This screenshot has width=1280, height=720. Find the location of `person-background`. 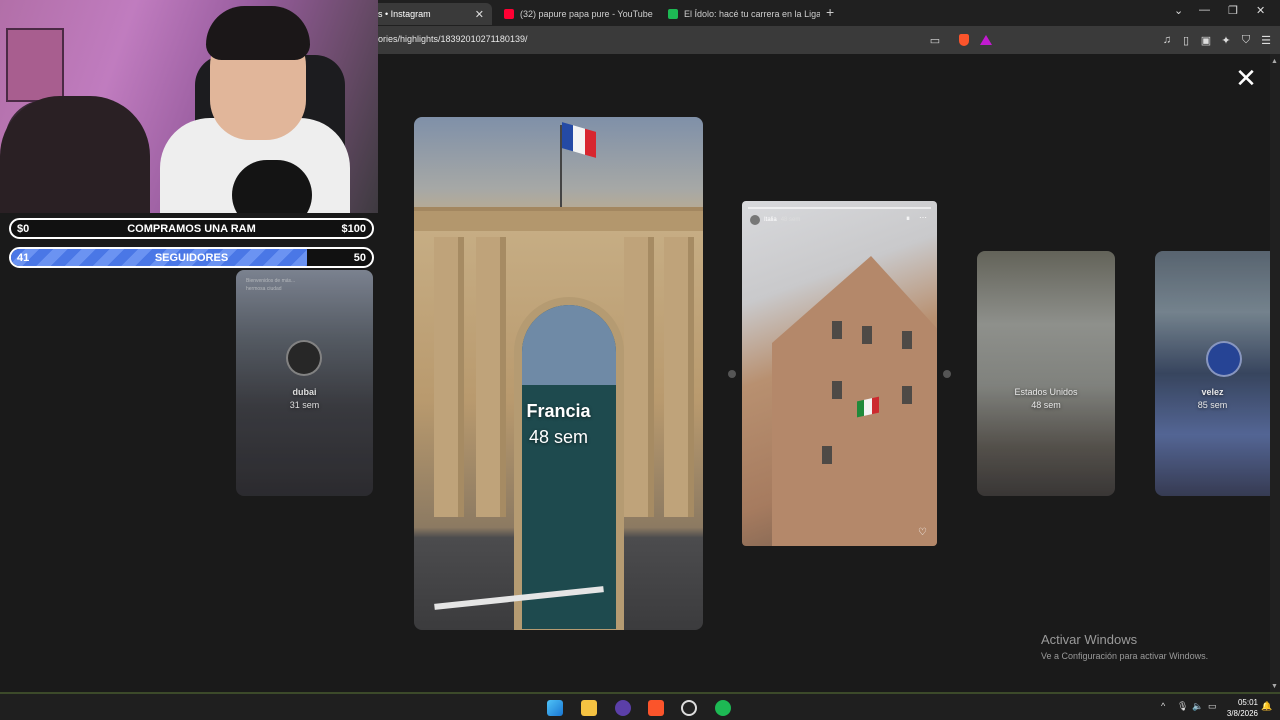

person-background is located at coordinates (75, 154).